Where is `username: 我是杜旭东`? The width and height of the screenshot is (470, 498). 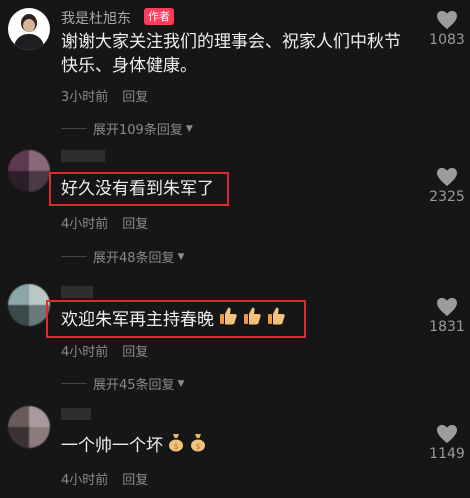 username: 我是杜旭东 is located at coordinates (96, 18).